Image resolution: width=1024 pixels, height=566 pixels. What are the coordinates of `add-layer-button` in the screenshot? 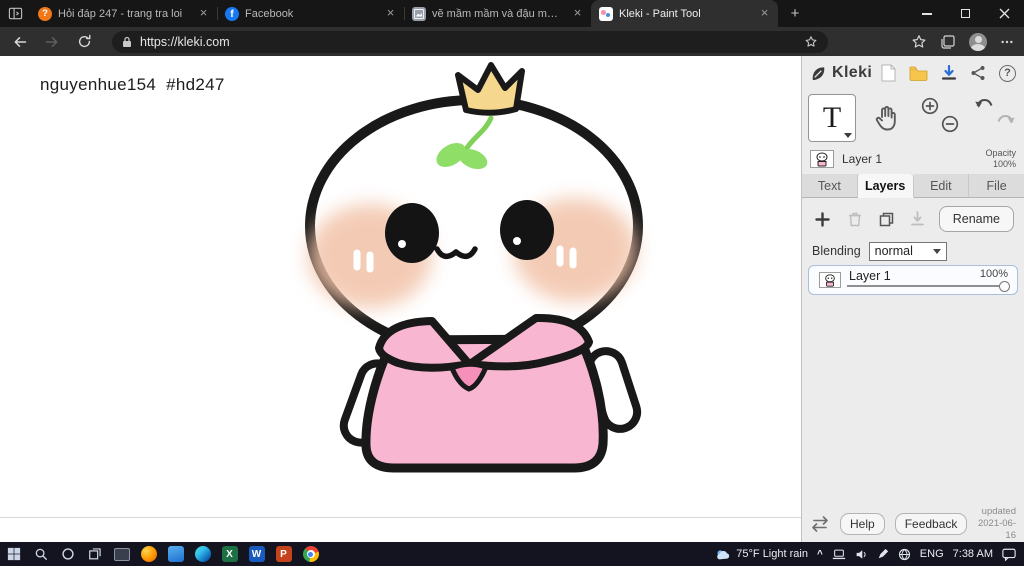 It's located at (823, 219).